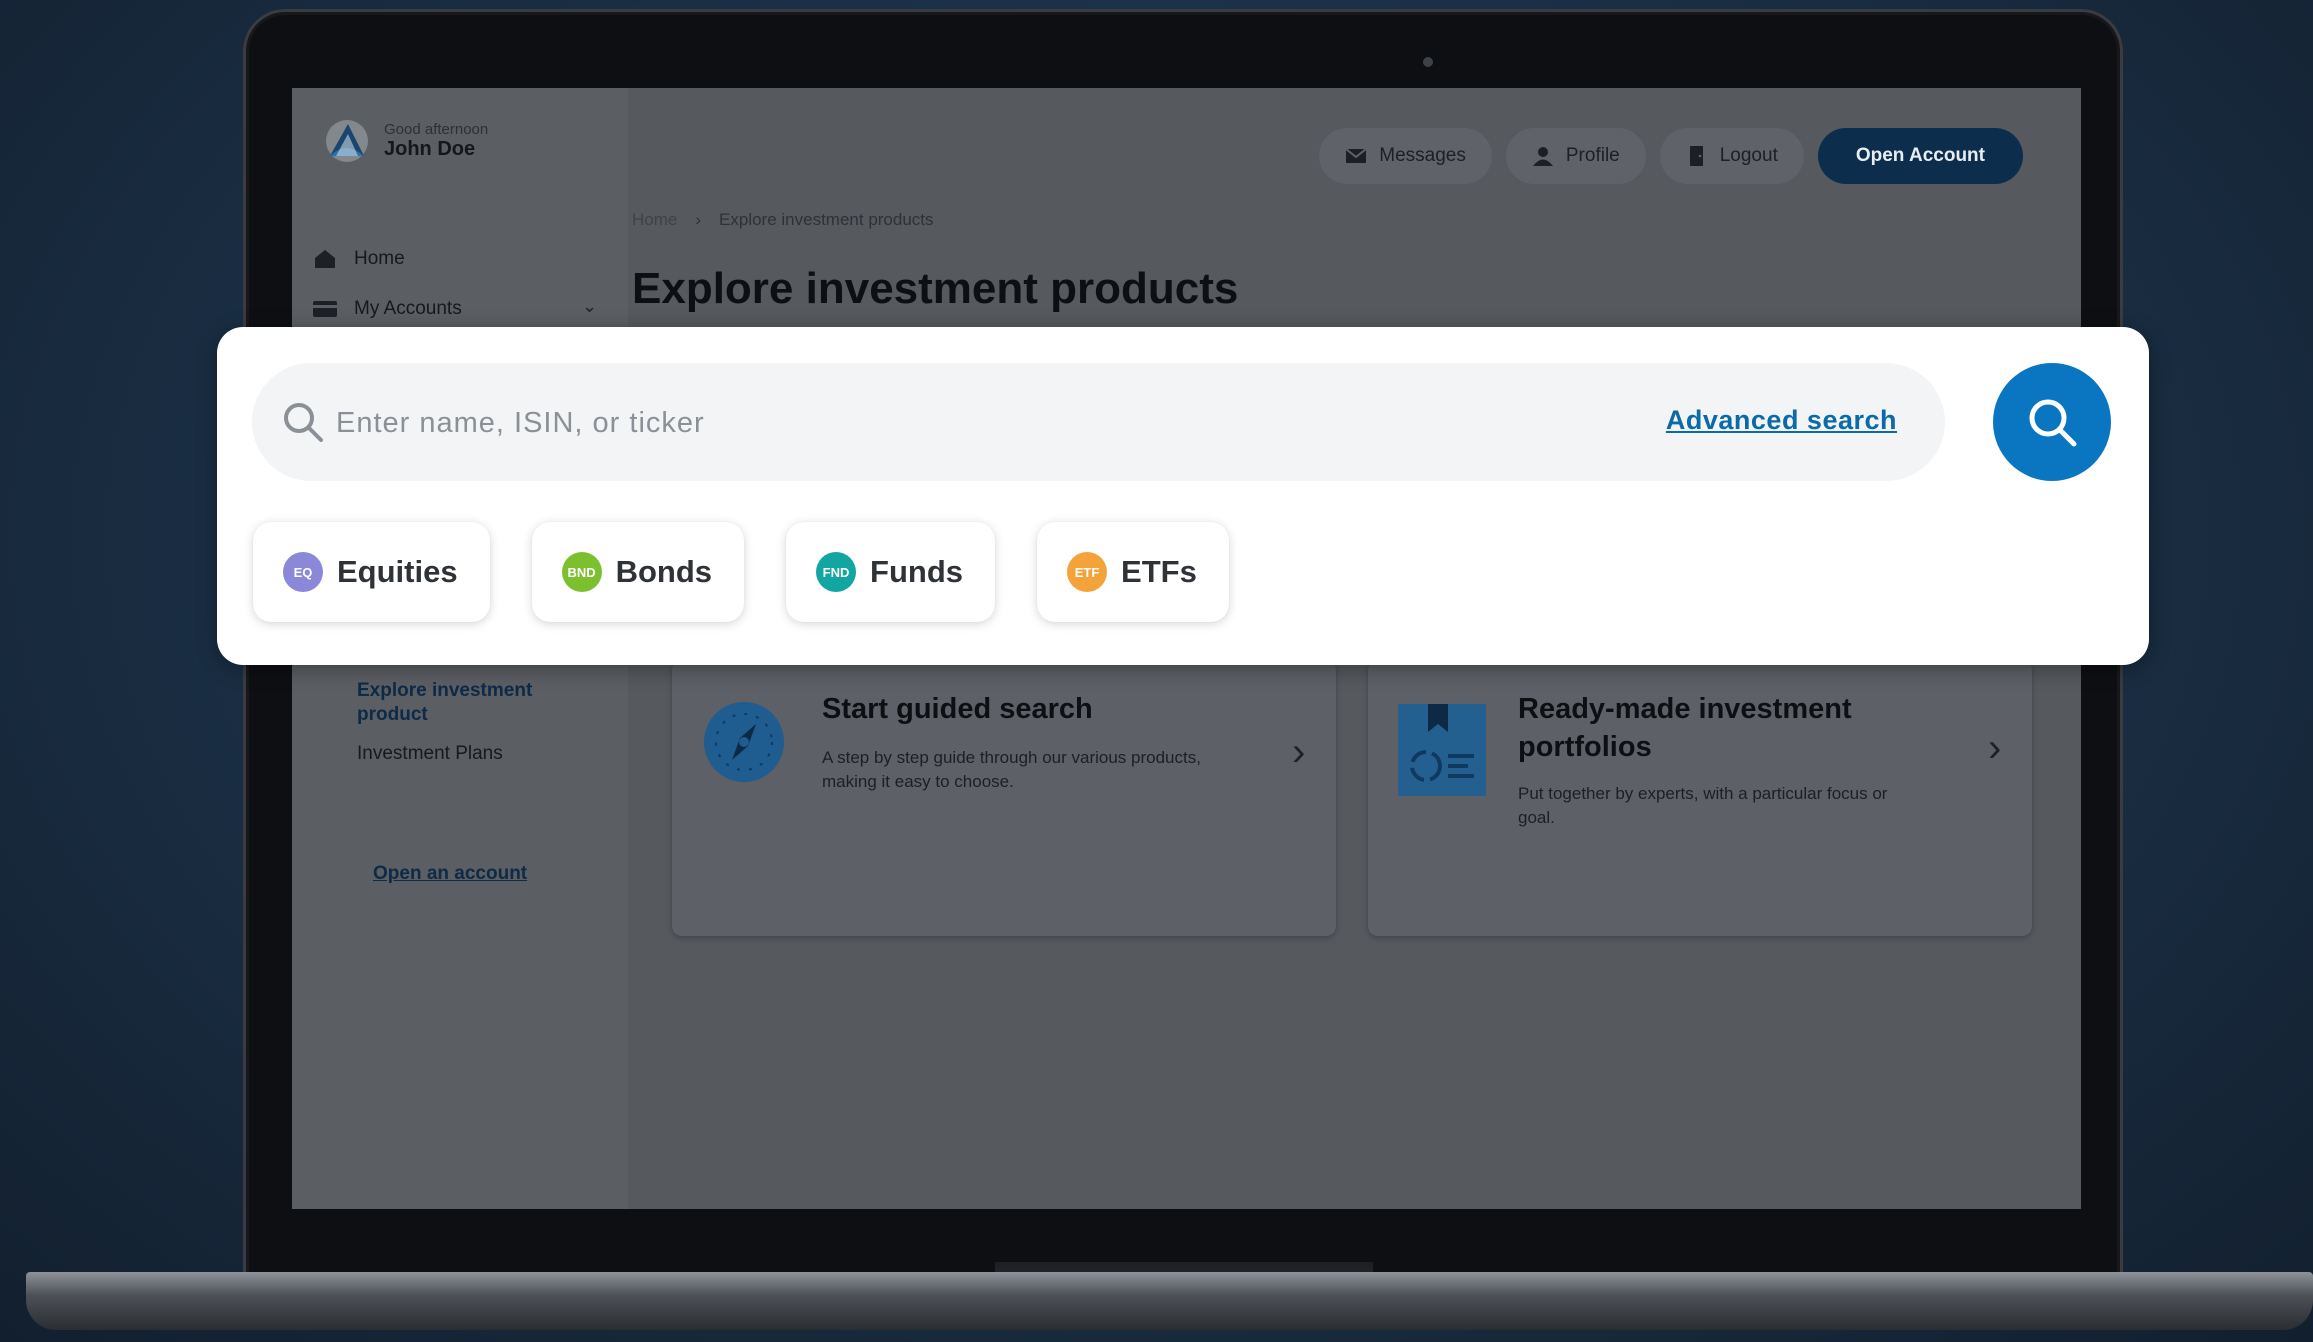 Image resolution: width=2313 pixels, height=1342 pixels. I want to click on logout-door-icon, so click(1696, 156).